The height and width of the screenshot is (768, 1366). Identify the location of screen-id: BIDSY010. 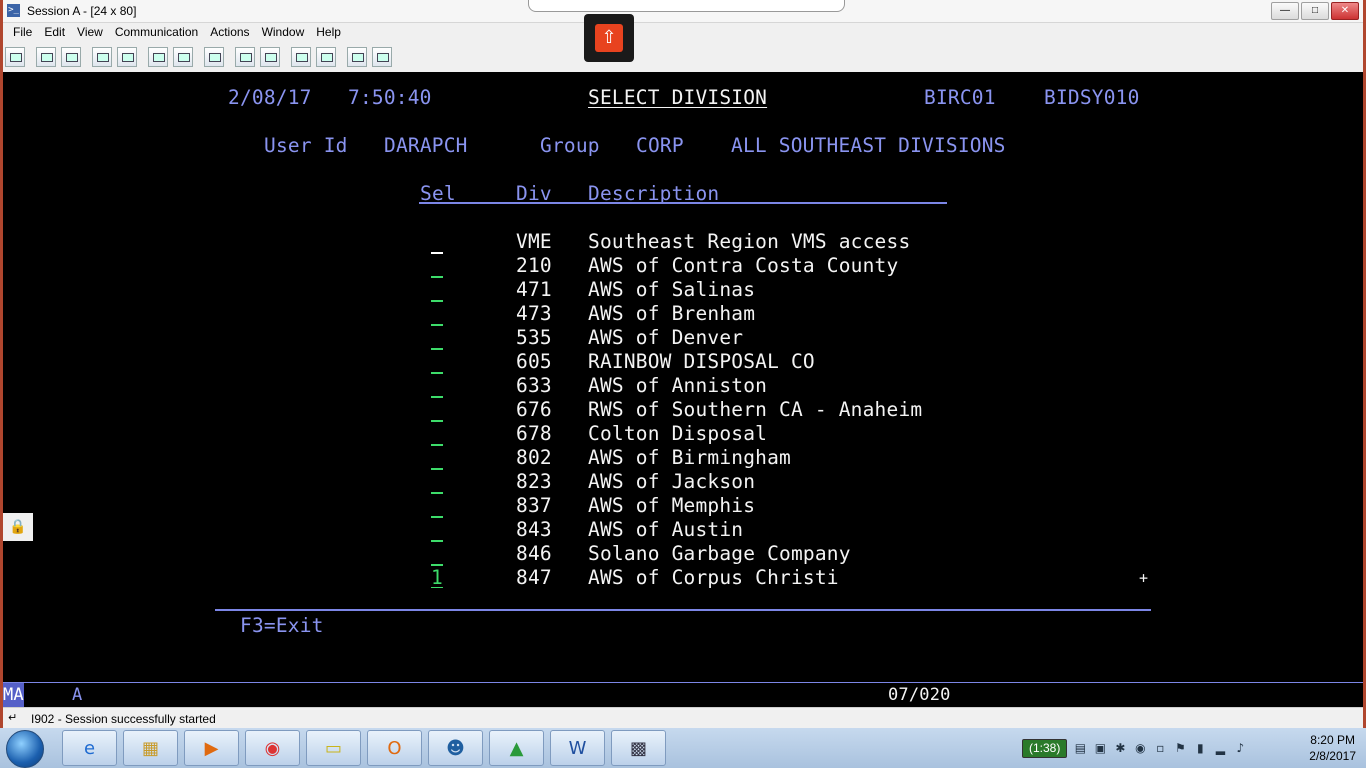
(1092, 97).